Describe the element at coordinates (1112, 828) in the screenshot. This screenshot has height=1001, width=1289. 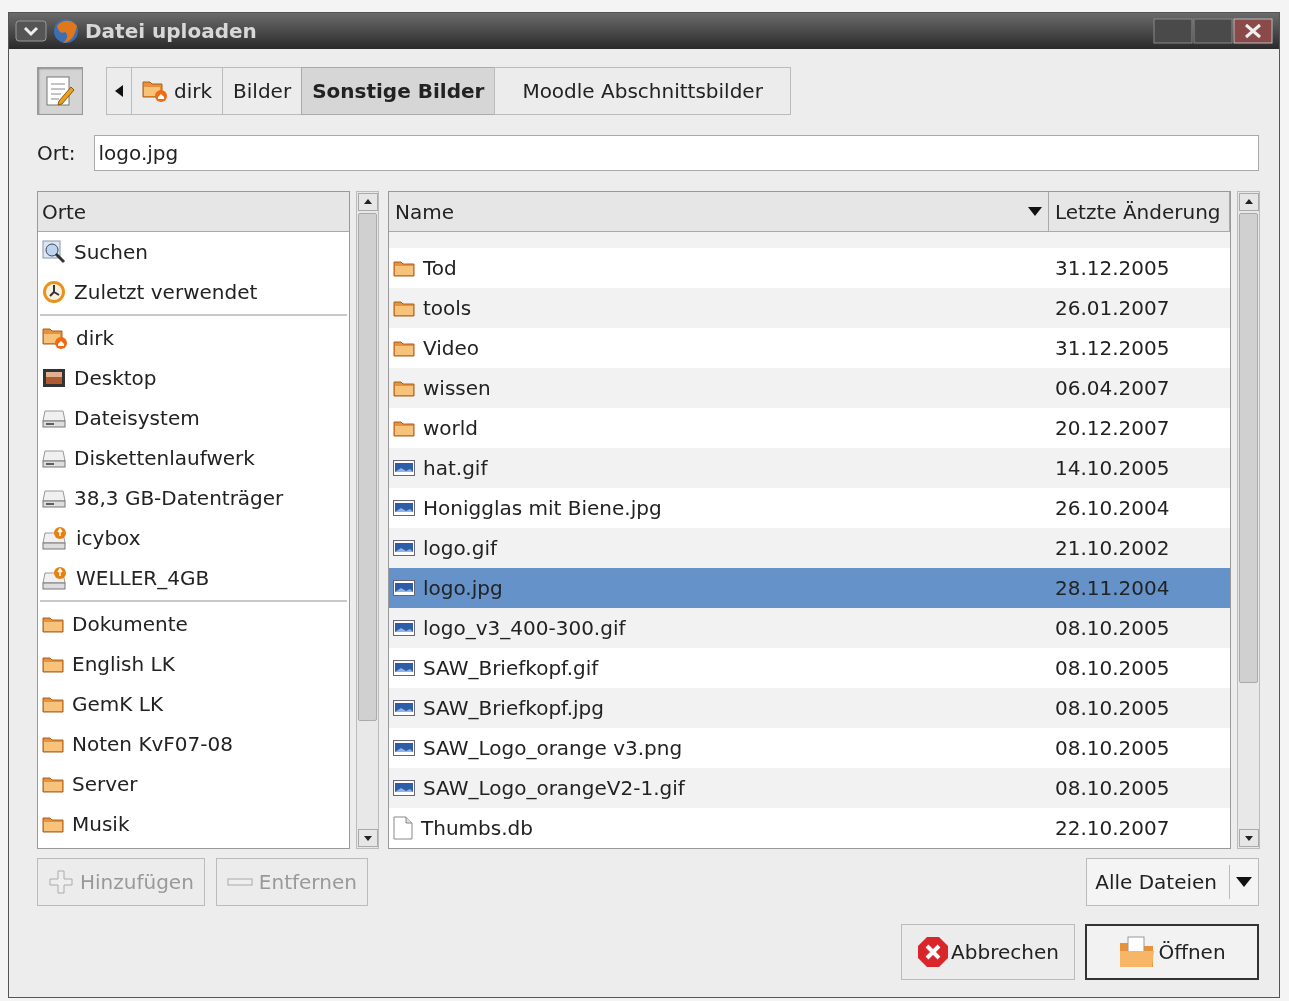
I see `modified-date: 22.10.2007` at that location.